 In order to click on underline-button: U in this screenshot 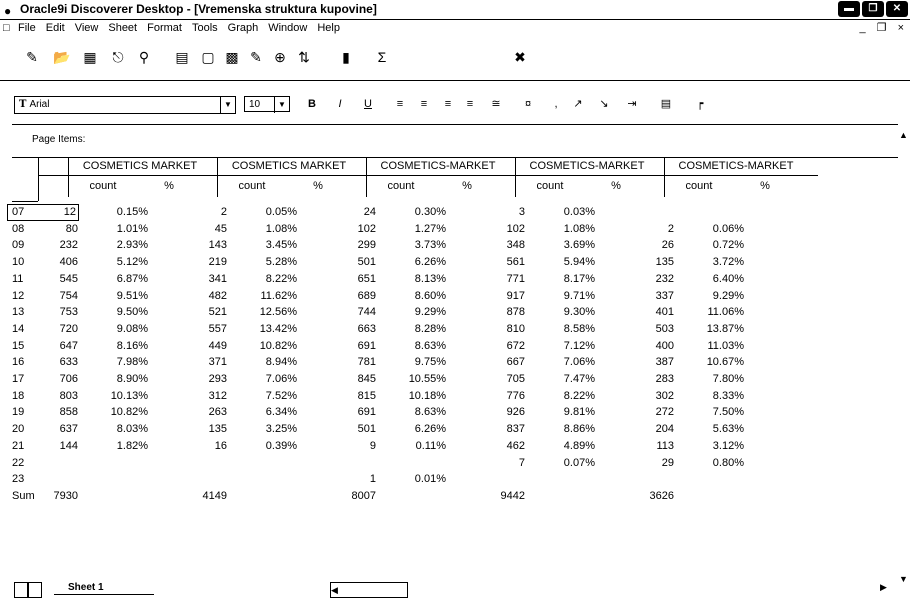, I will do `click(368, 104)`.